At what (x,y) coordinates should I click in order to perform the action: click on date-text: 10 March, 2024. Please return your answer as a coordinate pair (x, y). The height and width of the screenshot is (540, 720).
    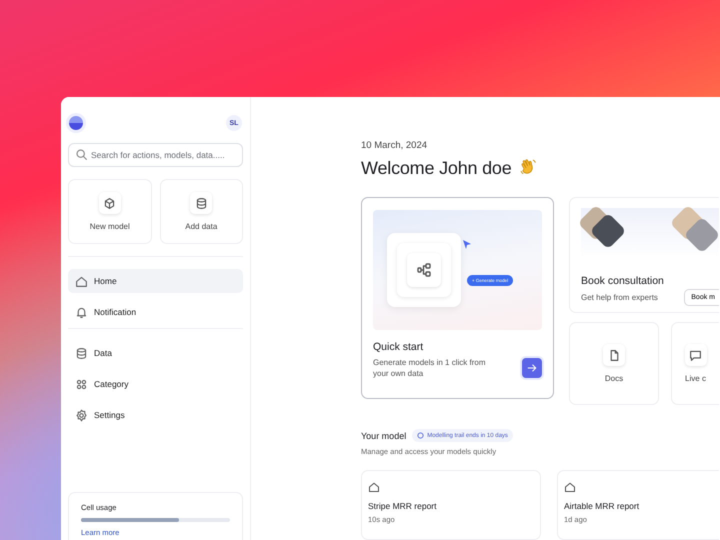
    Looking at the image, I should click on (394, 145).